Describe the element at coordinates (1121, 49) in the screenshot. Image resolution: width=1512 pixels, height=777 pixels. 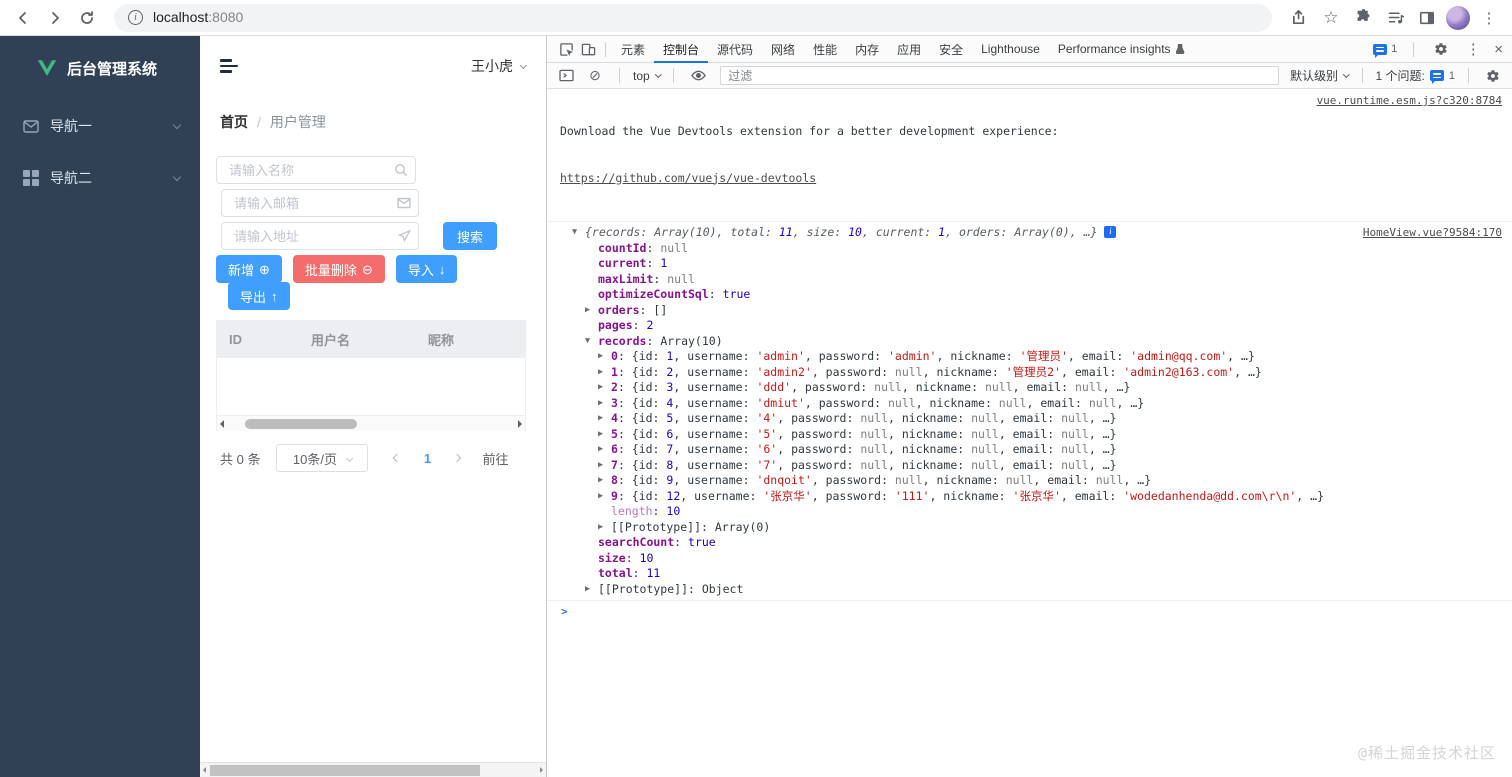
I see `devtools-tab: Performance insights` at that location.